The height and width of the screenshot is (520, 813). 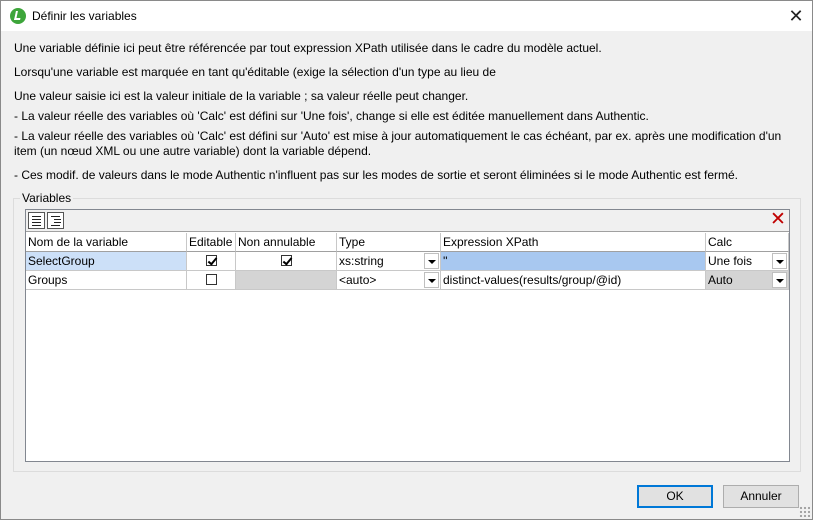 What do you see at coordinates (106, 261) in the screenshot?
I see `variable-name-cell: SelectGroup` at bounding box center [106, 261].